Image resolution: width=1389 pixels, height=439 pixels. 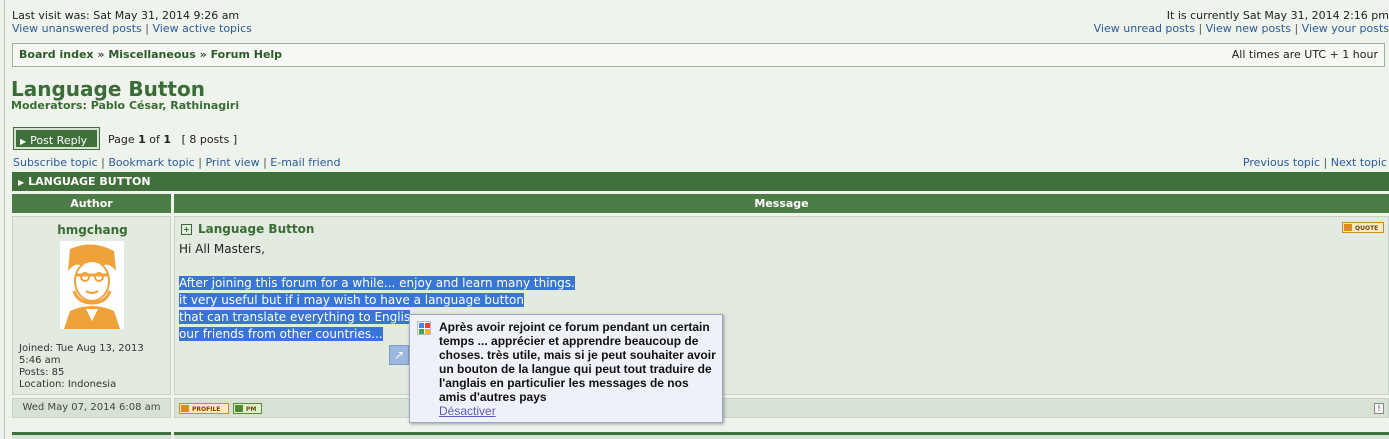 I want to click on category-header: ▶ LANGUAGE BUTTON, so click(x=700, y=181).